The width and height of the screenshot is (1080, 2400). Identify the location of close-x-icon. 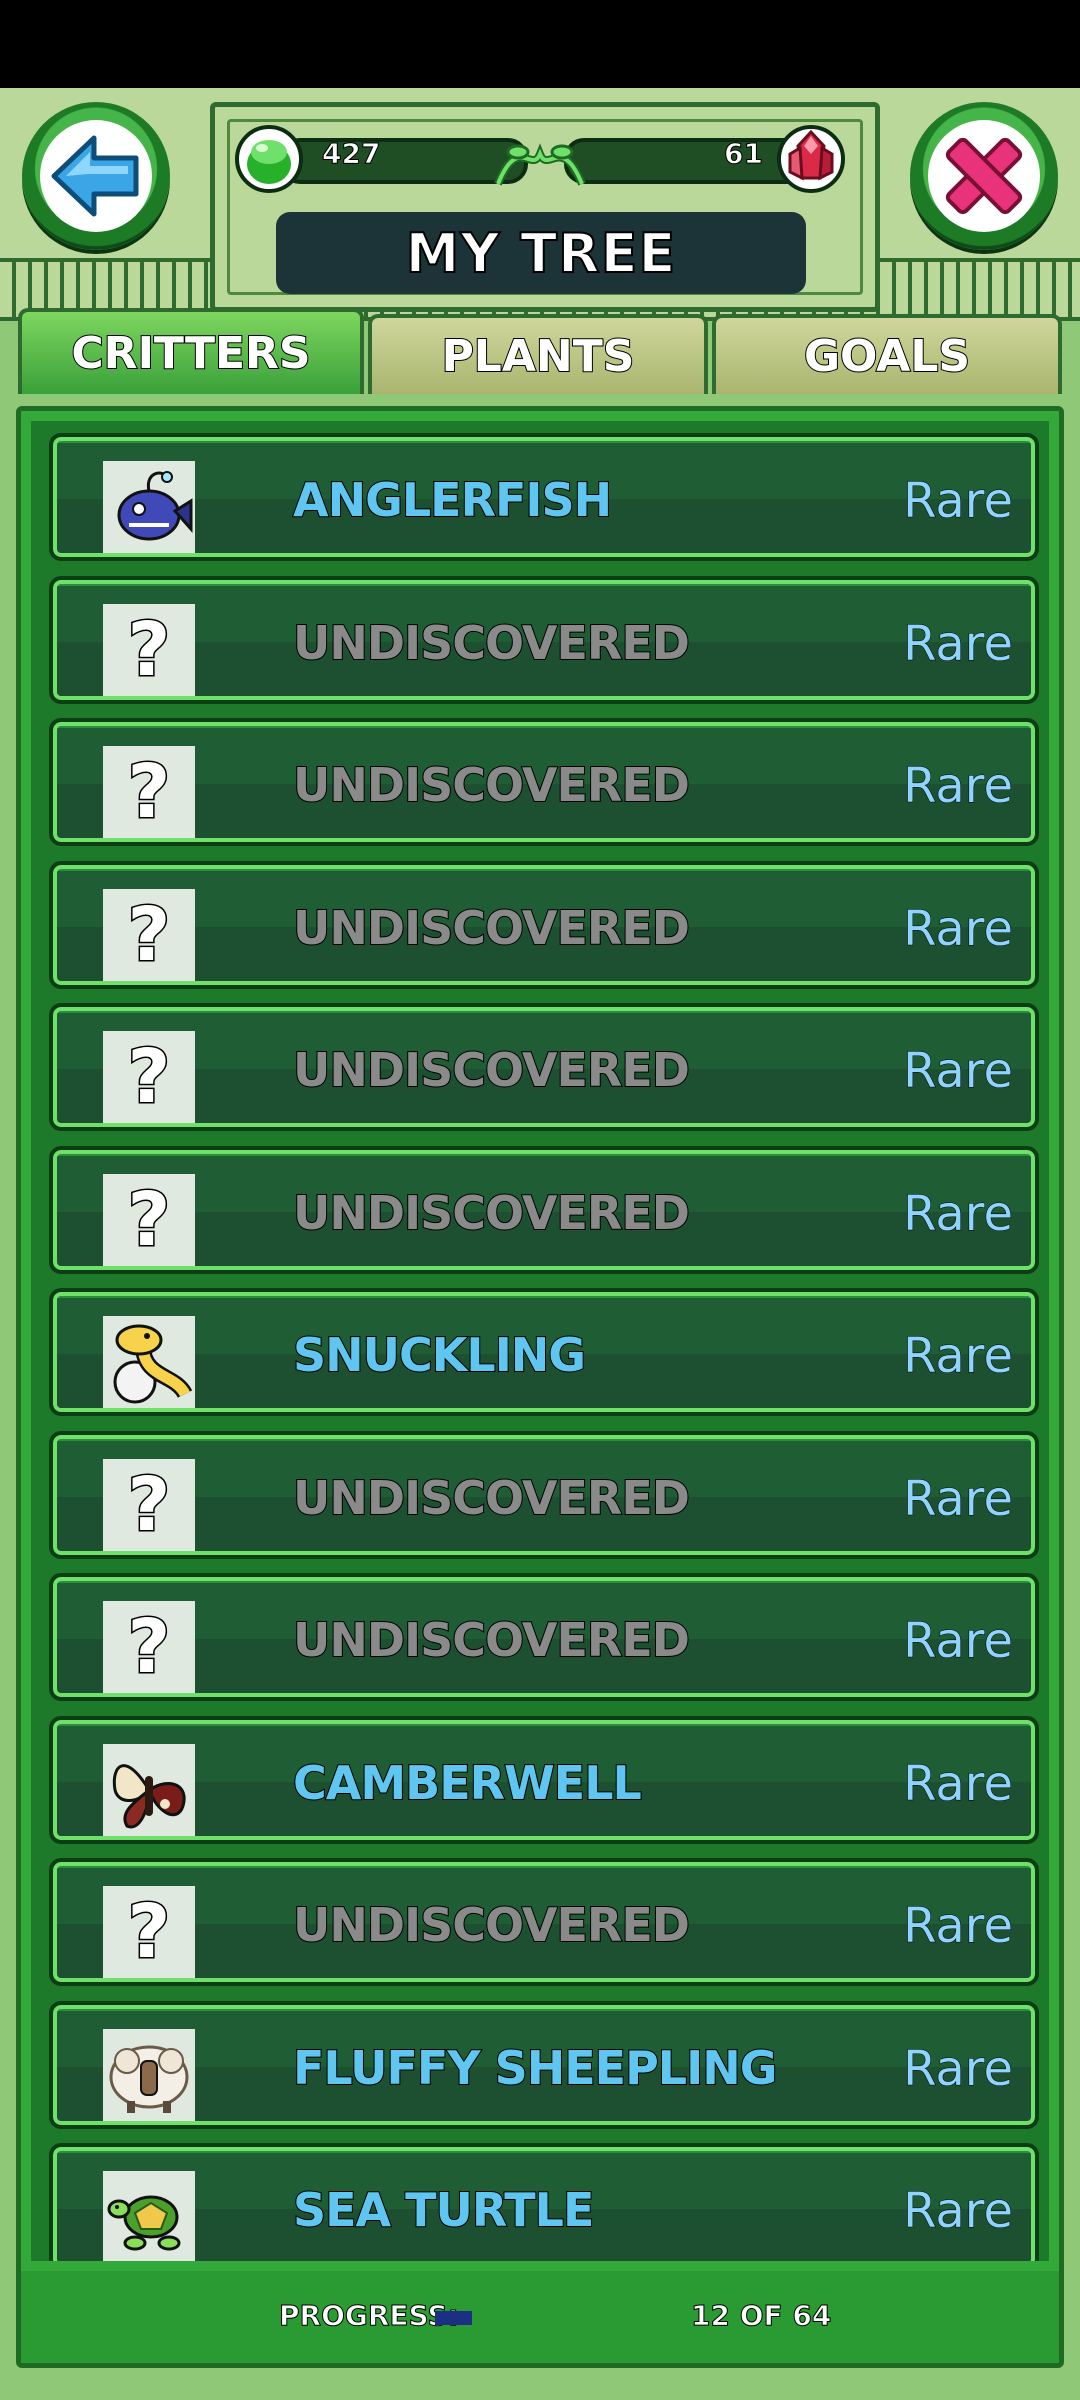
(984, 176).